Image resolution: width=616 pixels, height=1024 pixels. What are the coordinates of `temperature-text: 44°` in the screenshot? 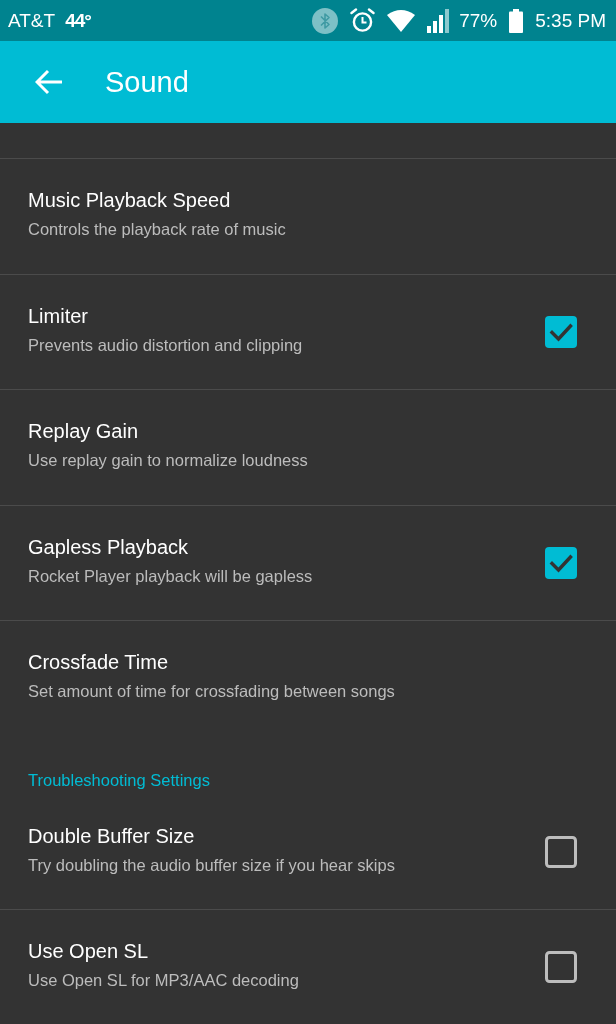 It's located at (78, 20).